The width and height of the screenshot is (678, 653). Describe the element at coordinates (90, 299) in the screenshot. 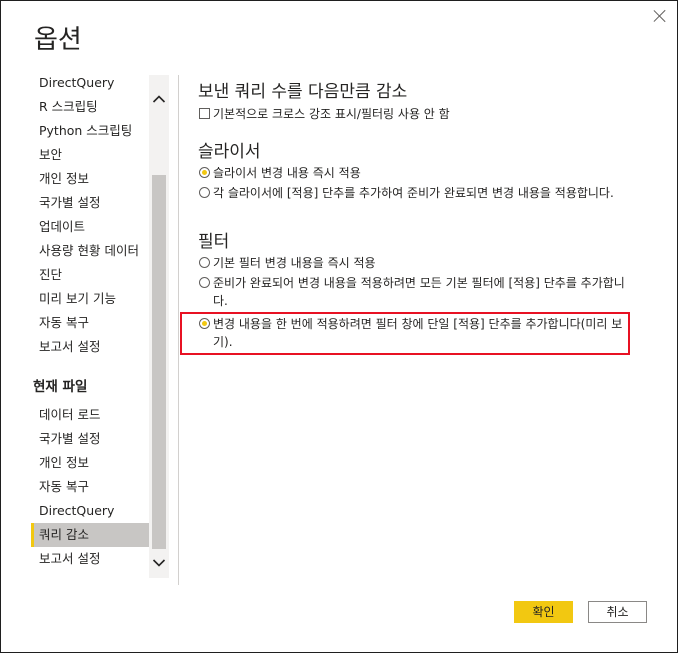

I see `sidebar-item-preview-features: 미리 보기 기능` at that location.